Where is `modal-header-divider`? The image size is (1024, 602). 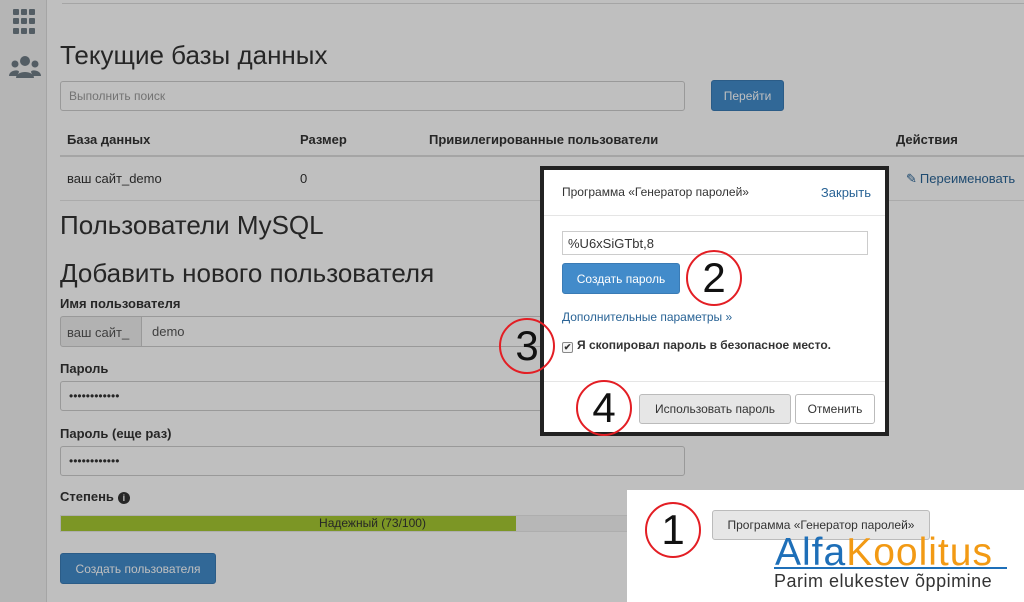 modal-header-divider is located at coordinates (714, 215).